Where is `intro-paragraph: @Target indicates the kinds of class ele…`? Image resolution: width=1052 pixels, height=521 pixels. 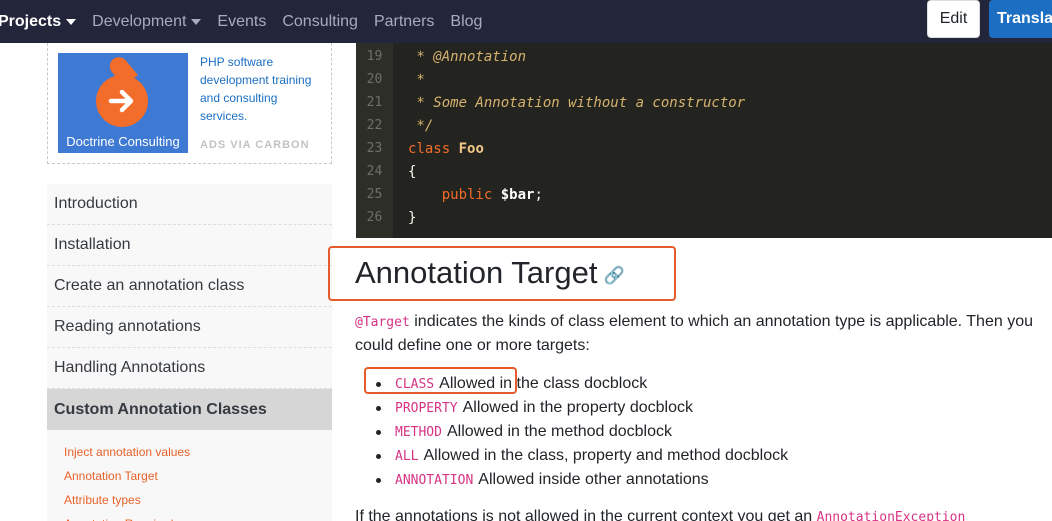
intro-paragraph: @Target indicates the kinds of class ele… is located at coordinates (703, 333).